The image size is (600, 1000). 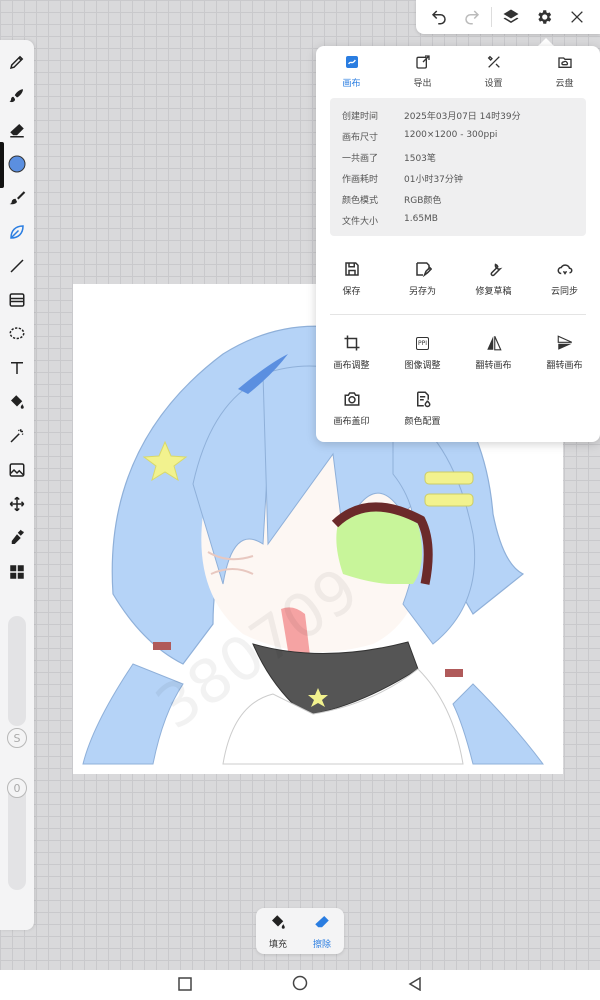 I want to click on flip-horizontal-icon, so click(x=494, y=343).